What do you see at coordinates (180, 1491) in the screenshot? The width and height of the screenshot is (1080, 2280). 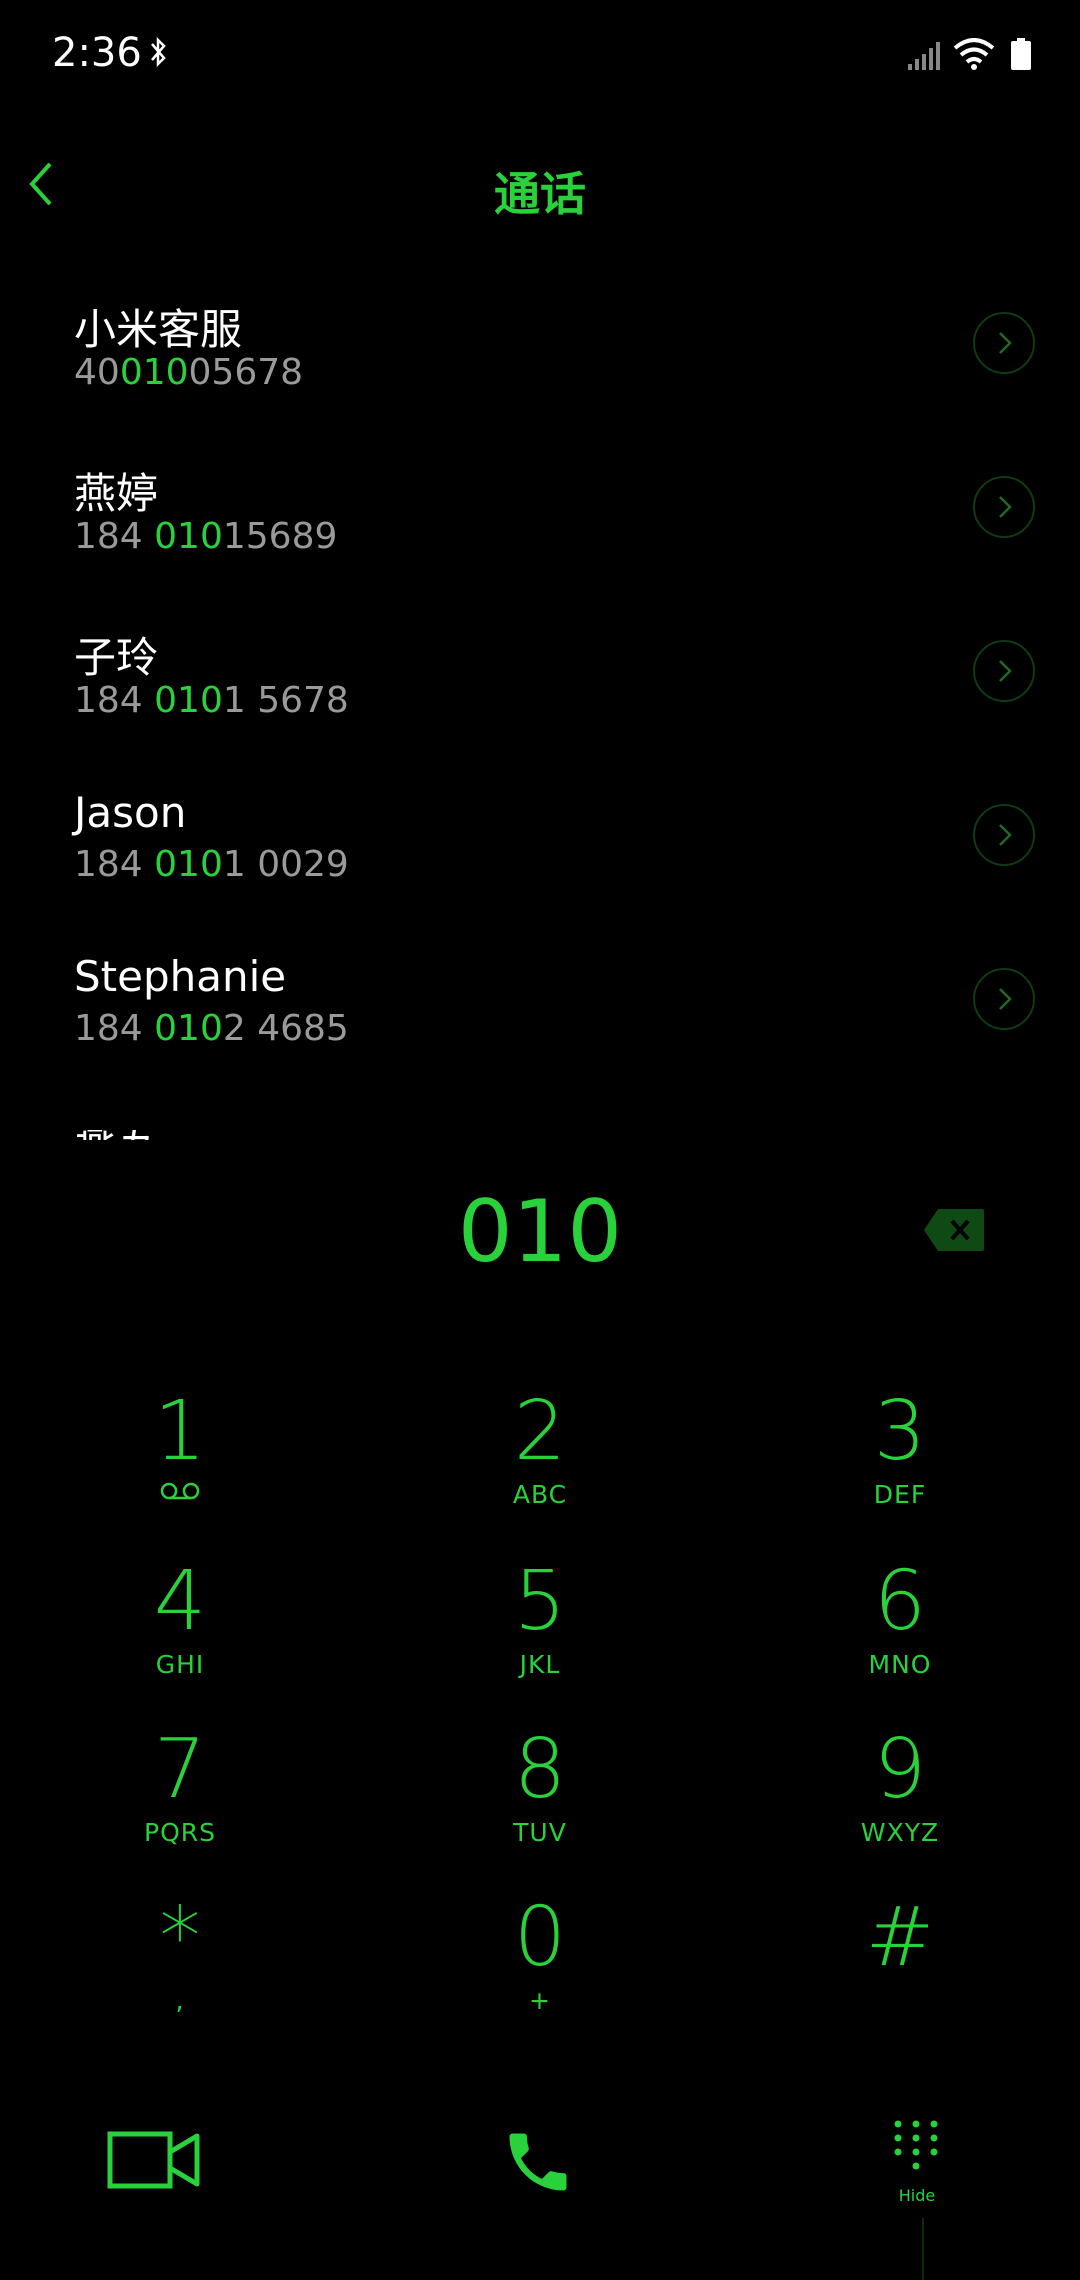 I see `voicemail-icon` at bounding box center [180, 1491].